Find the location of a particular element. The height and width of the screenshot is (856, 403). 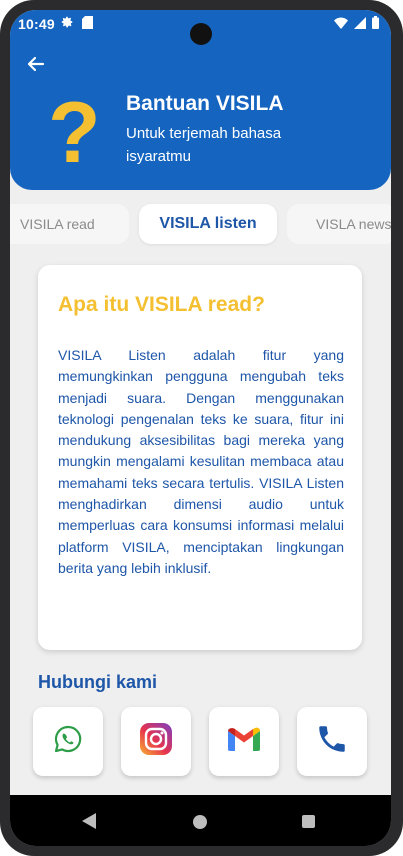

phone-icon is located at coordinates (332, 741).